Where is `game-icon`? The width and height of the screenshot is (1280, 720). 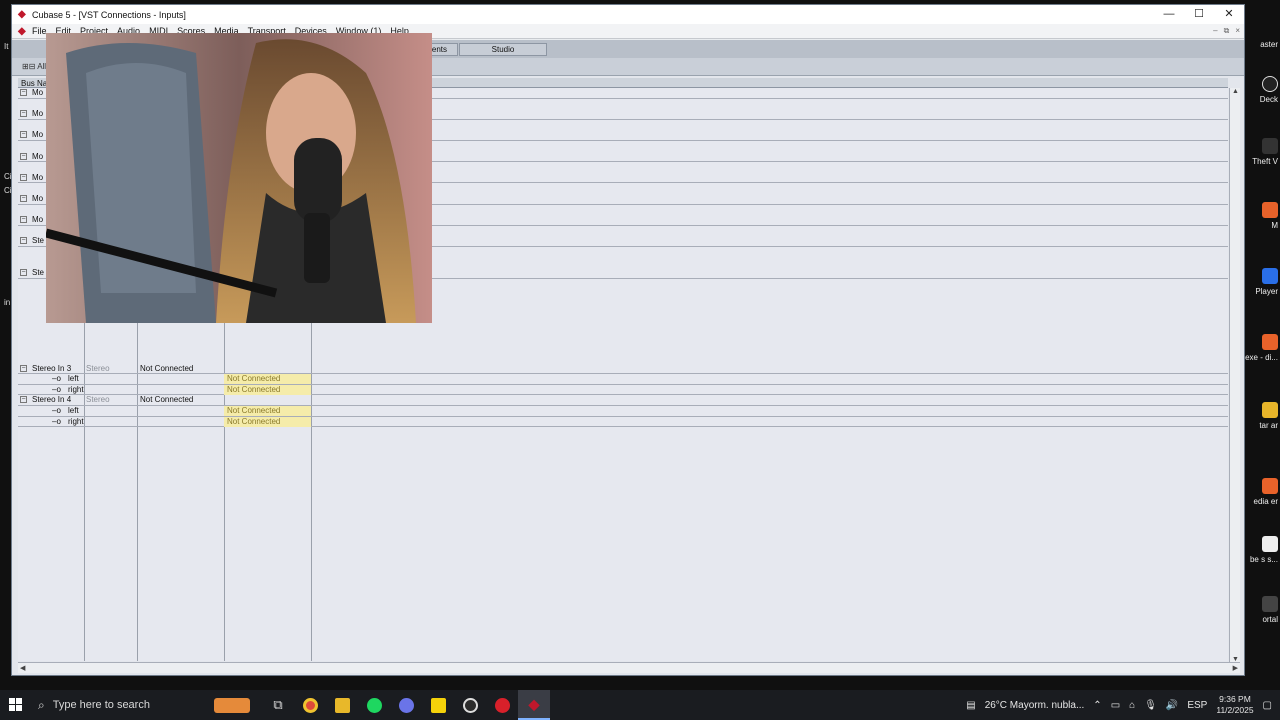 game-icon is located at coordinates (1270, 146).